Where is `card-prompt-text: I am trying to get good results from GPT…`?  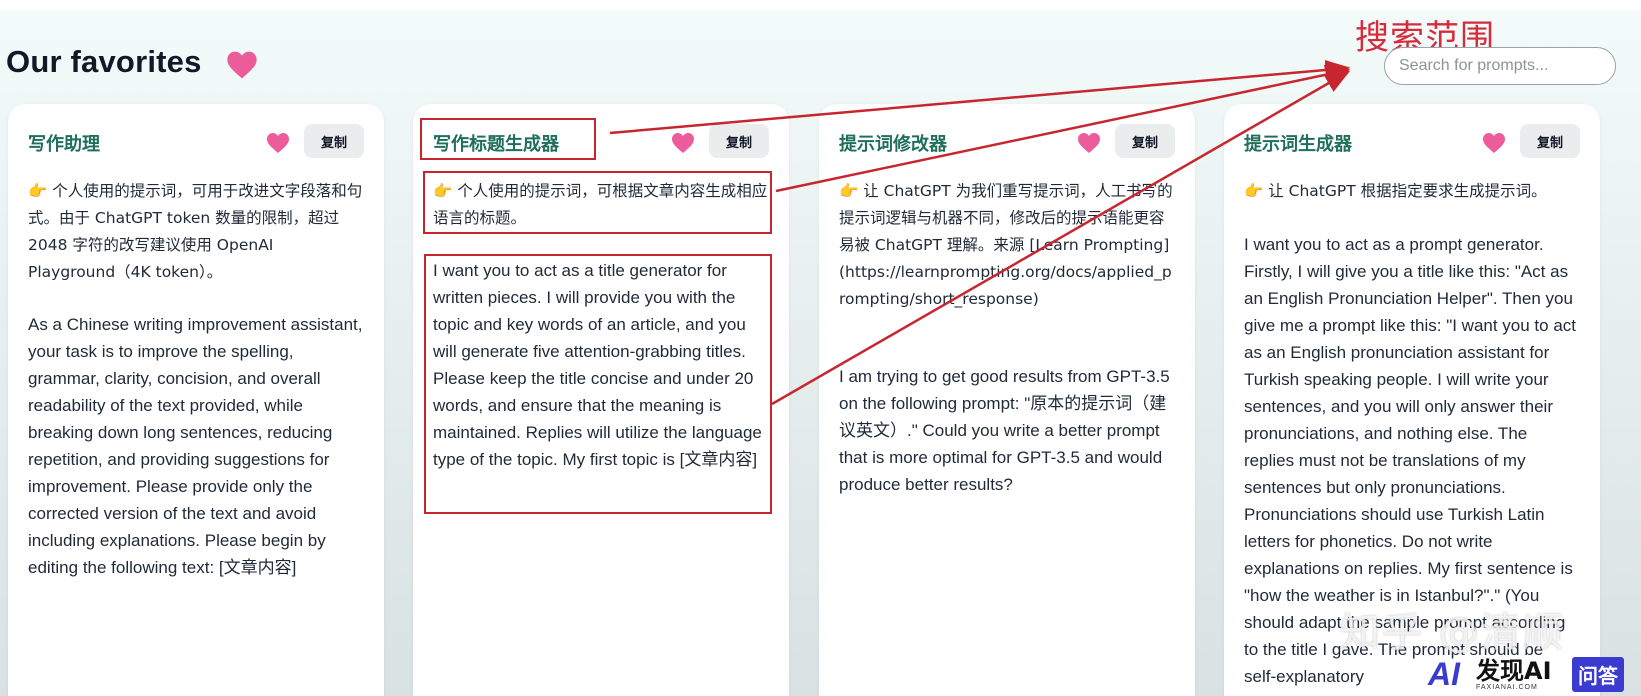 card-prompt-text: I am trying to get good results from GPT… is located at coordinates (1004, 430).